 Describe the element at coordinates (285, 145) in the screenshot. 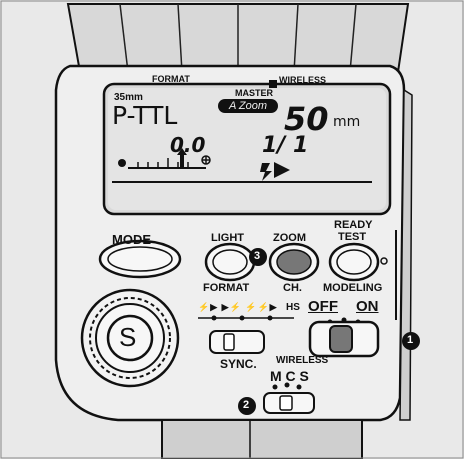

I see `lcd-power-ratio: 1/ 1` at that location.